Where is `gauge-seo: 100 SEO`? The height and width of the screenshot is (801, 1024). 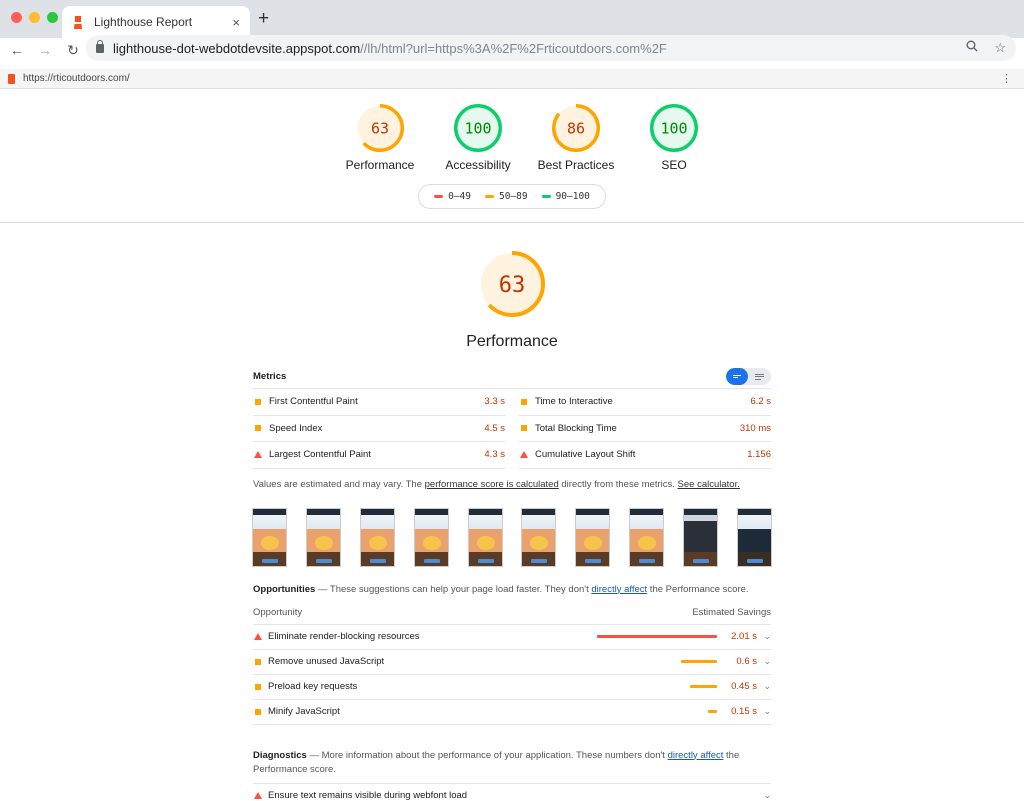
gauge-seo: 100 SEO is located at coordinates (674, 137).